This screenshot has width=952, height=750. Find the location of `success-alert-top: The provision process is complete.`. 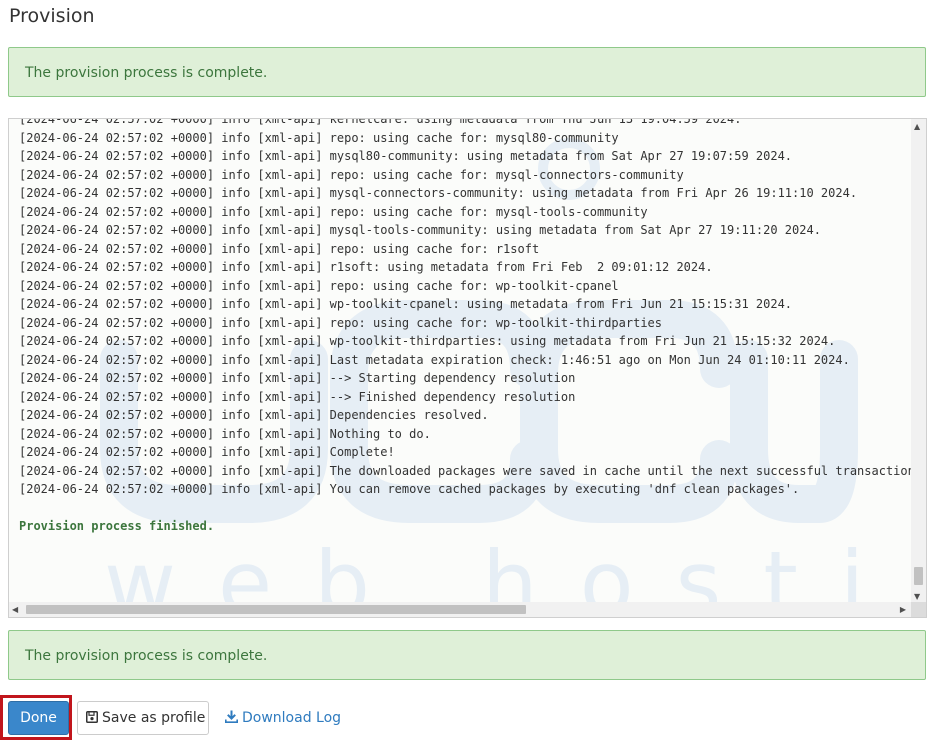

success-alert-top: The provision process is complete. is located at coordinates (467, 72).